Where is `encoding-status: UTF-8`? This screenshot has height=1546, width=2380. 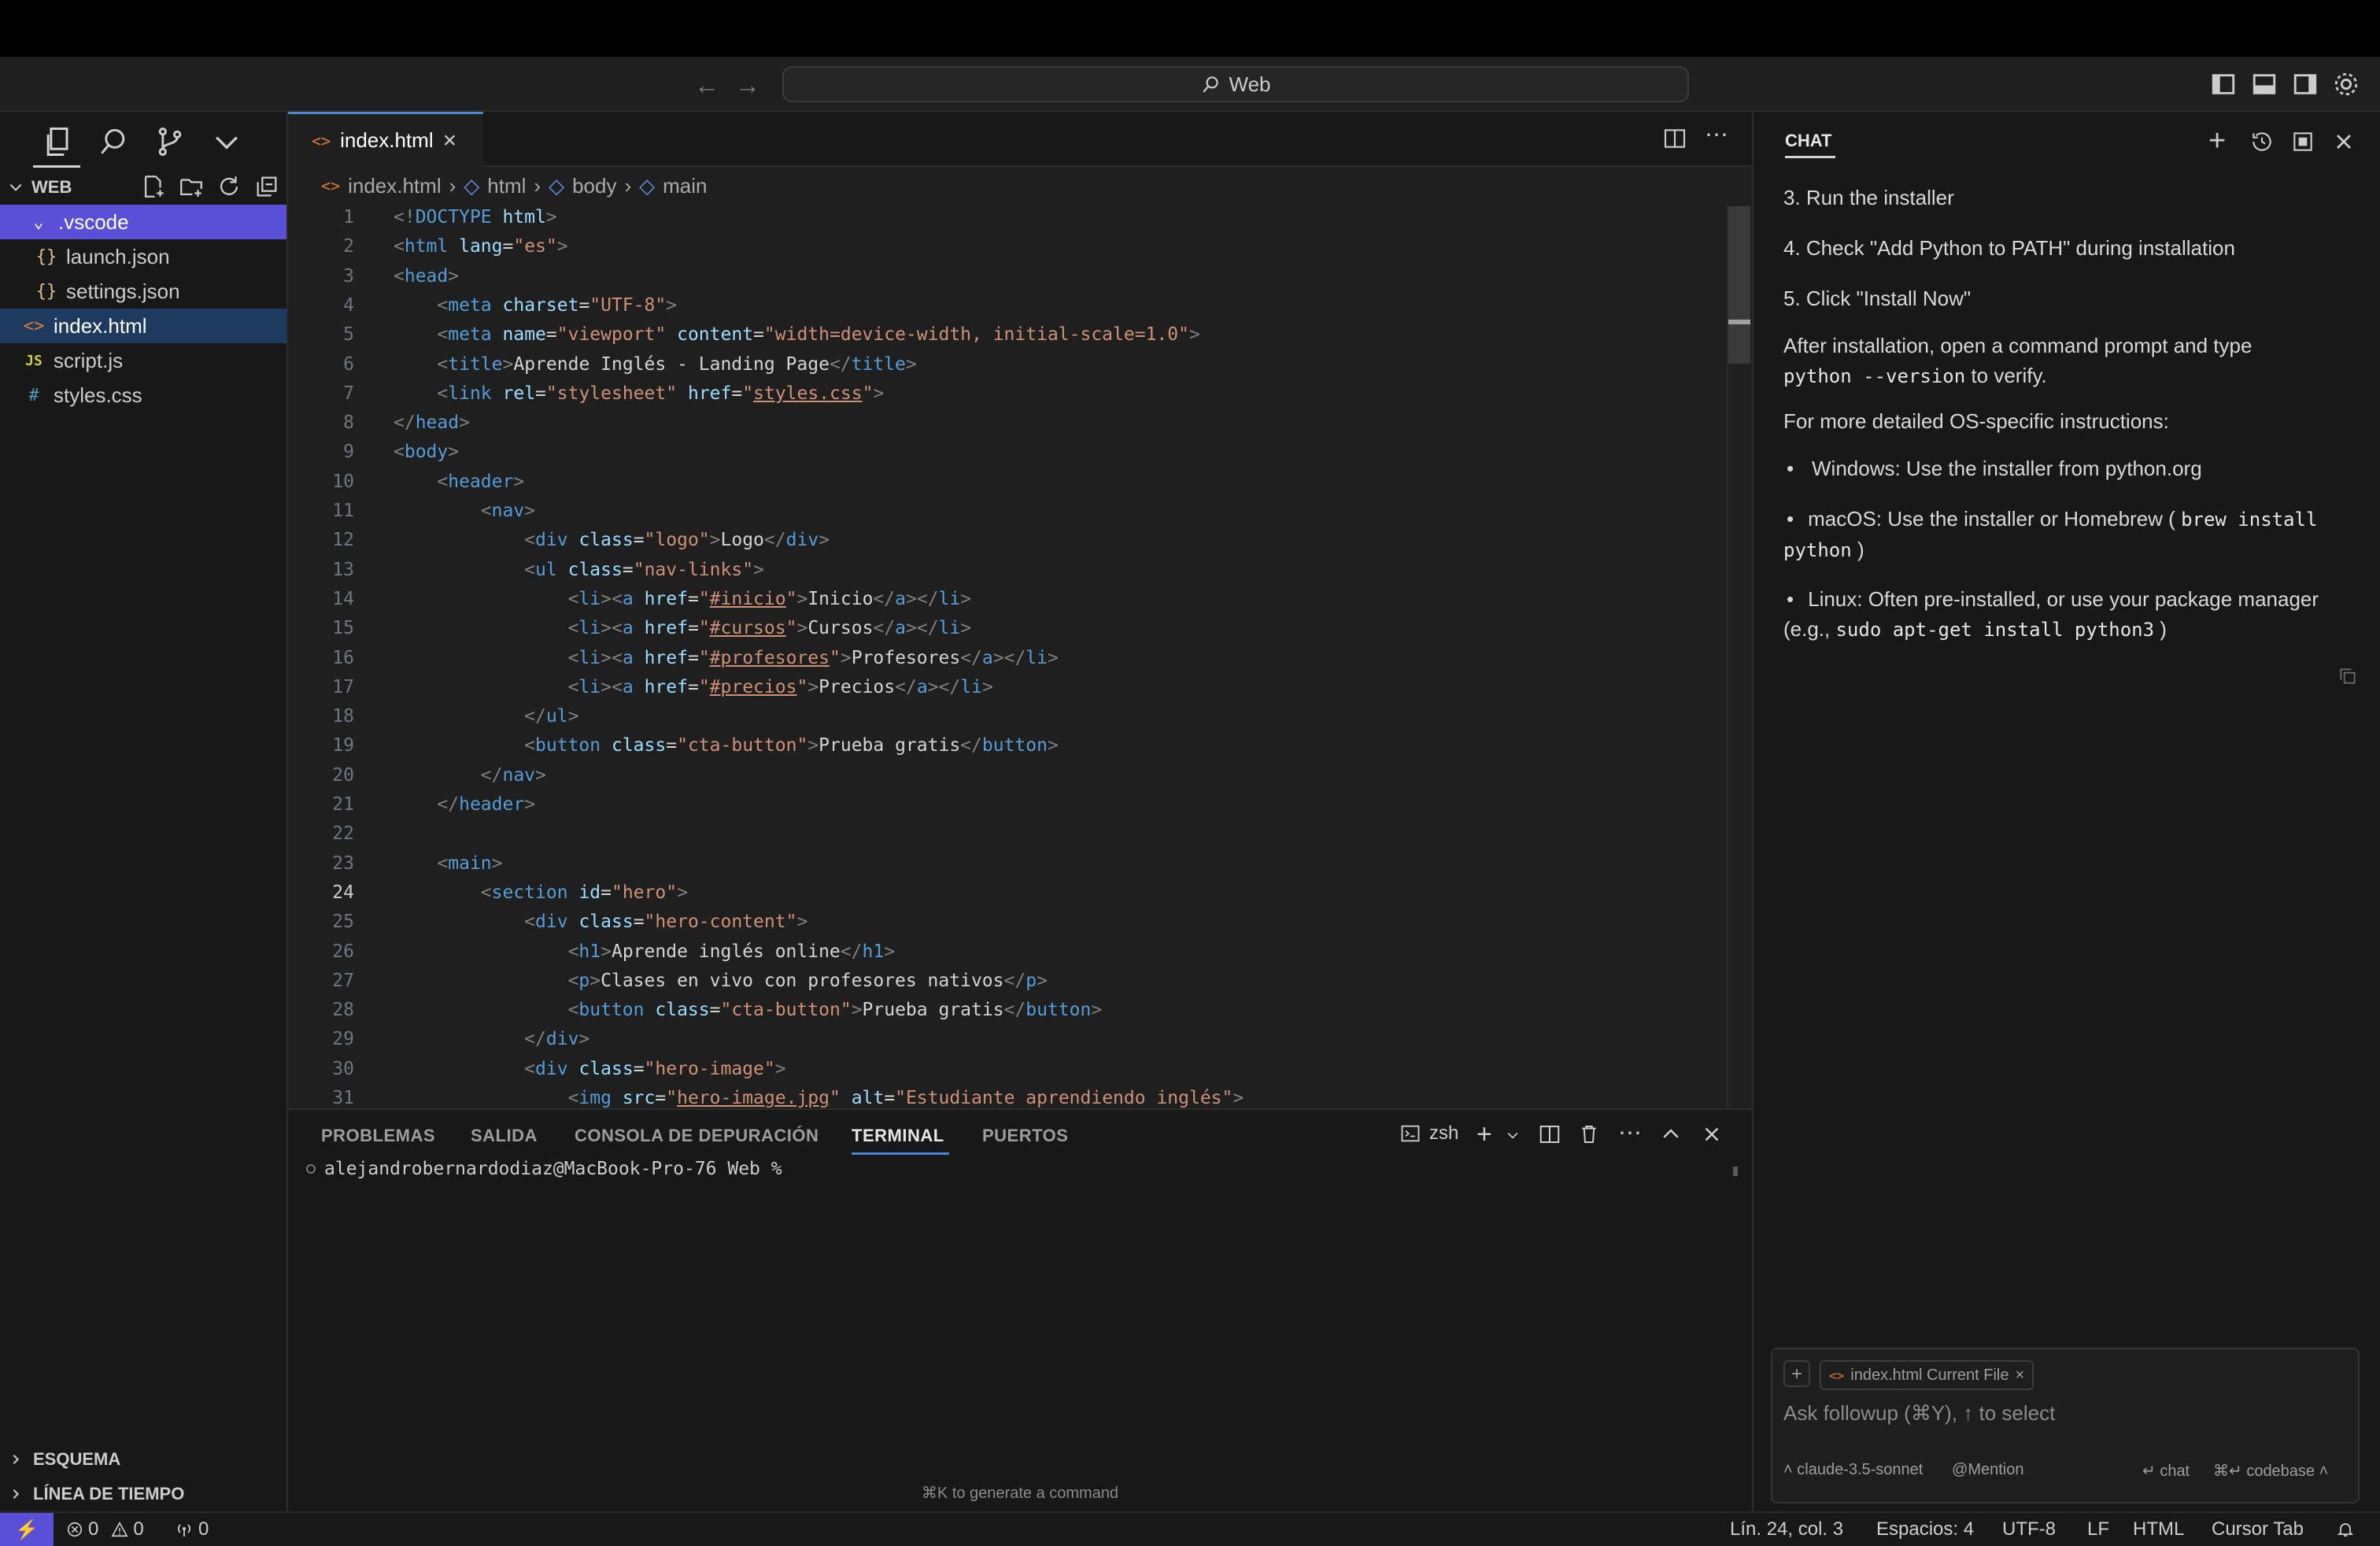
encoding-status: UTF-8 is located at coordinates (2029, 1530).